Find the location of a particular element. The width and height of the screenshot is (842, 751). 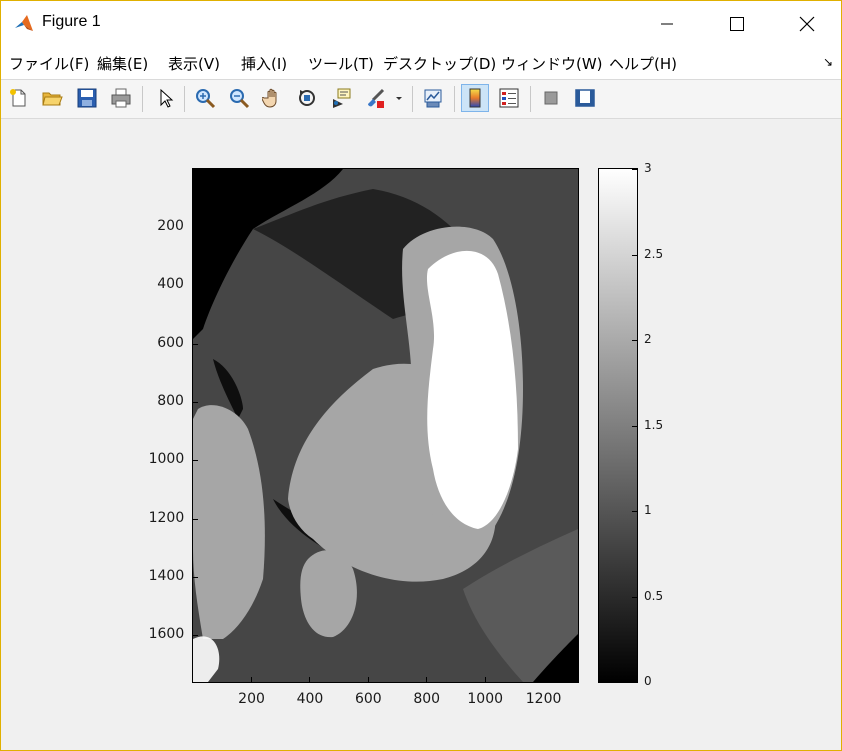

colorbar-icon is located at coordinates (475, 98).